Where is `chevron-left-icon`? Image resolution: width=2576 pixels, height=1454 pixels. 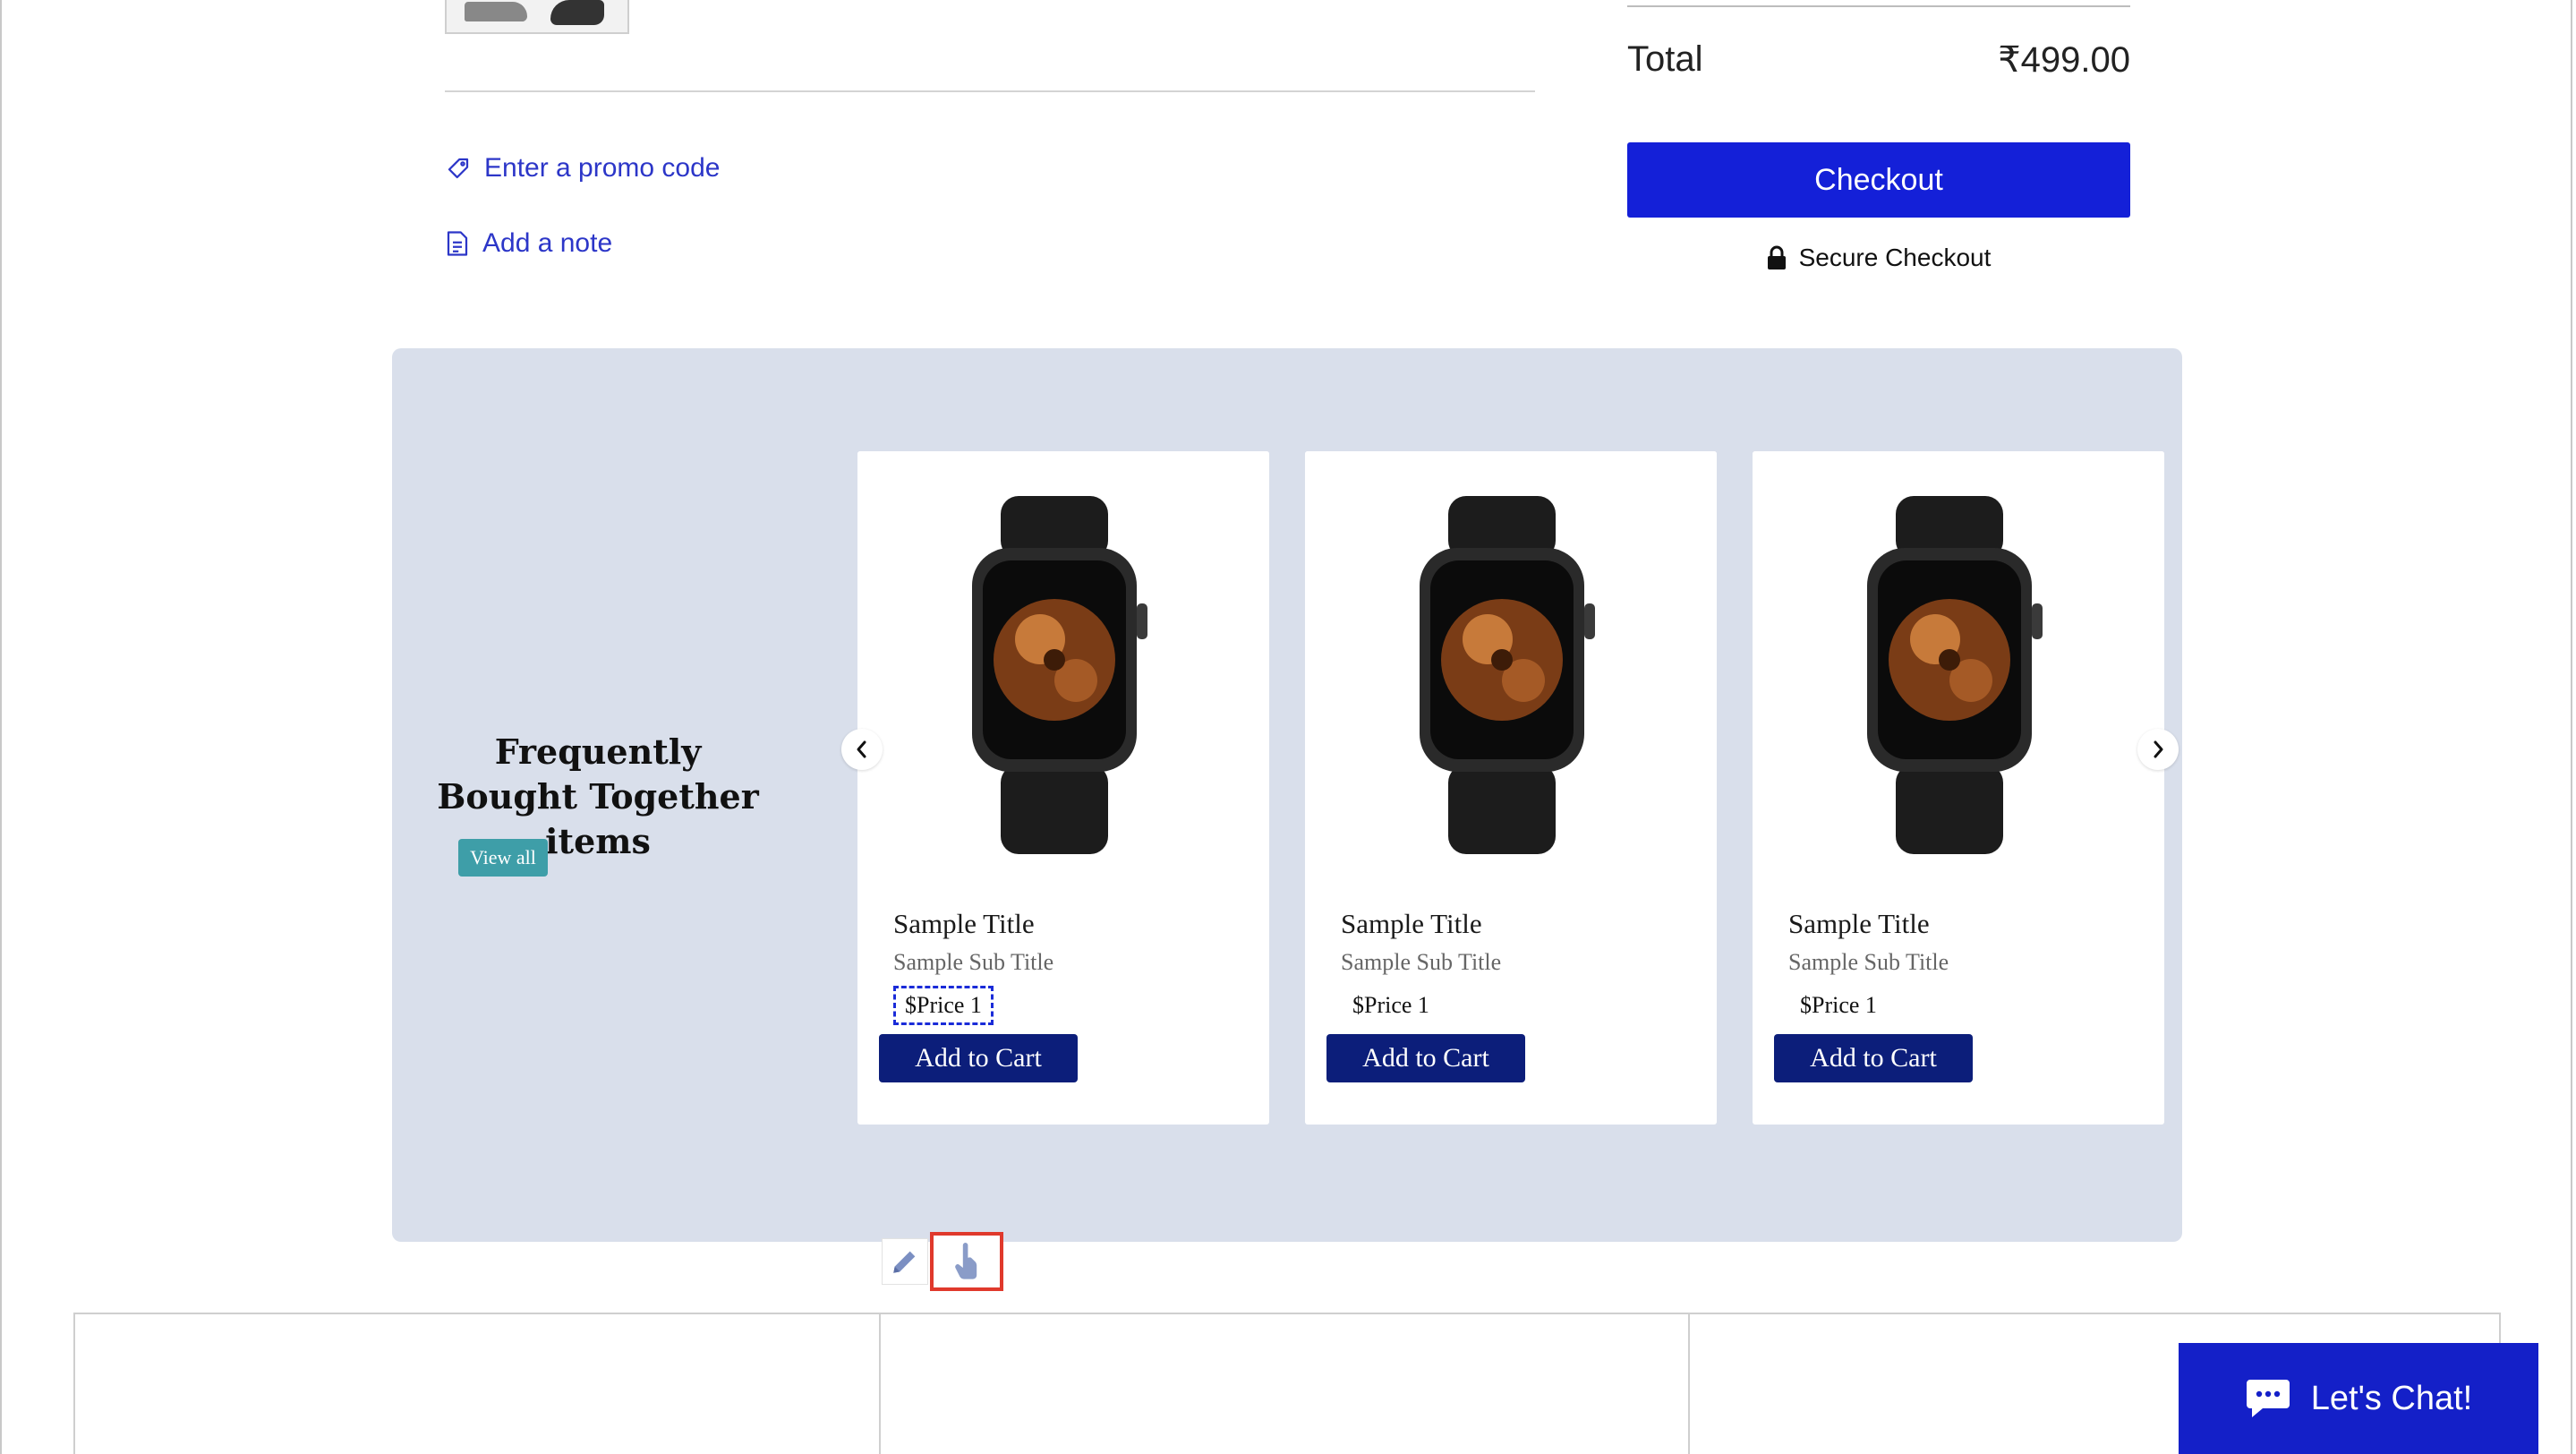 chevron-left-icon is located at coordinates (861, 749).